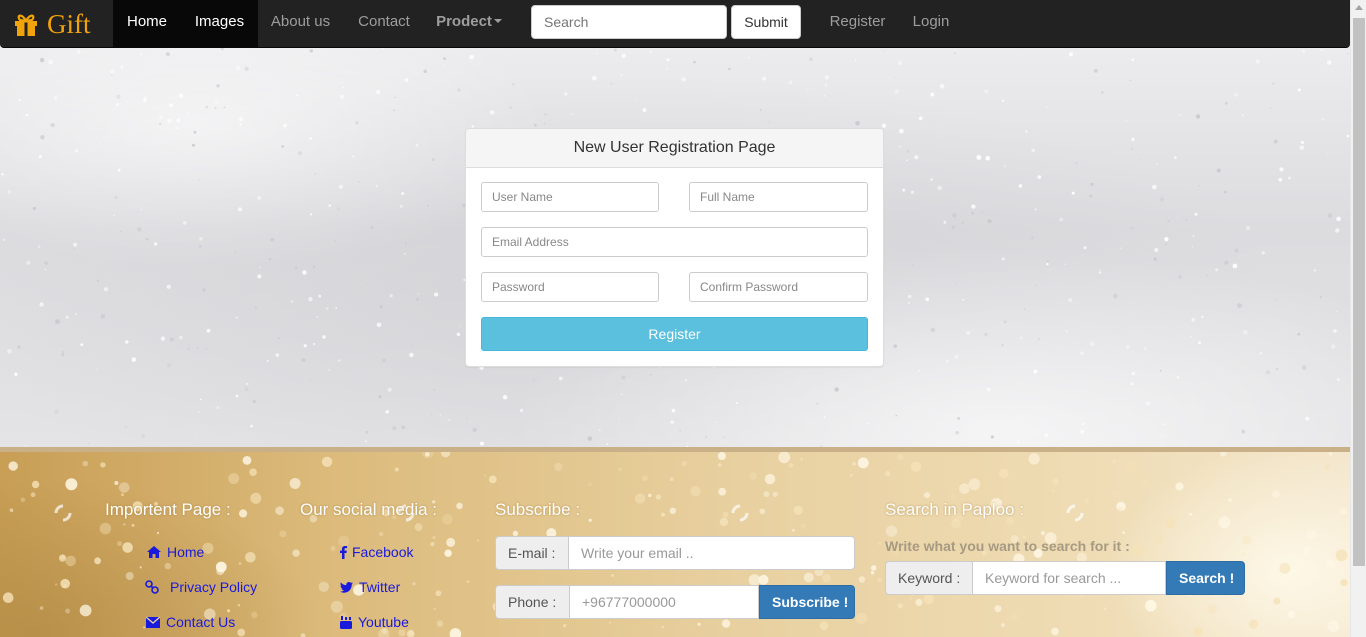 The width and height of the screenshot is (1366, 637). I want to click on nav-about-us: About us, so click(300, 23).